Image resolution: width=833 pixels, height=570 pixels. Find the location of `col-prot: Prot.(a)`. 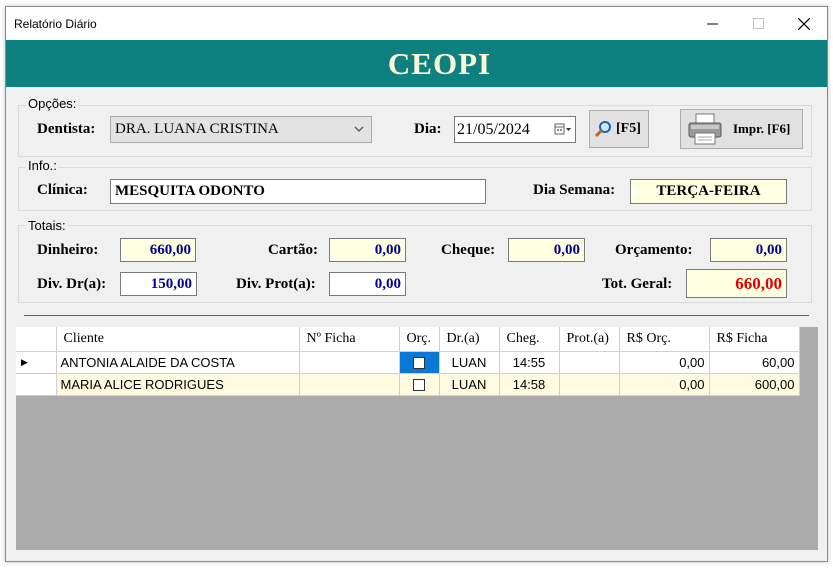

col-prot: Prot.(a) is located at coordinates (589, 339).